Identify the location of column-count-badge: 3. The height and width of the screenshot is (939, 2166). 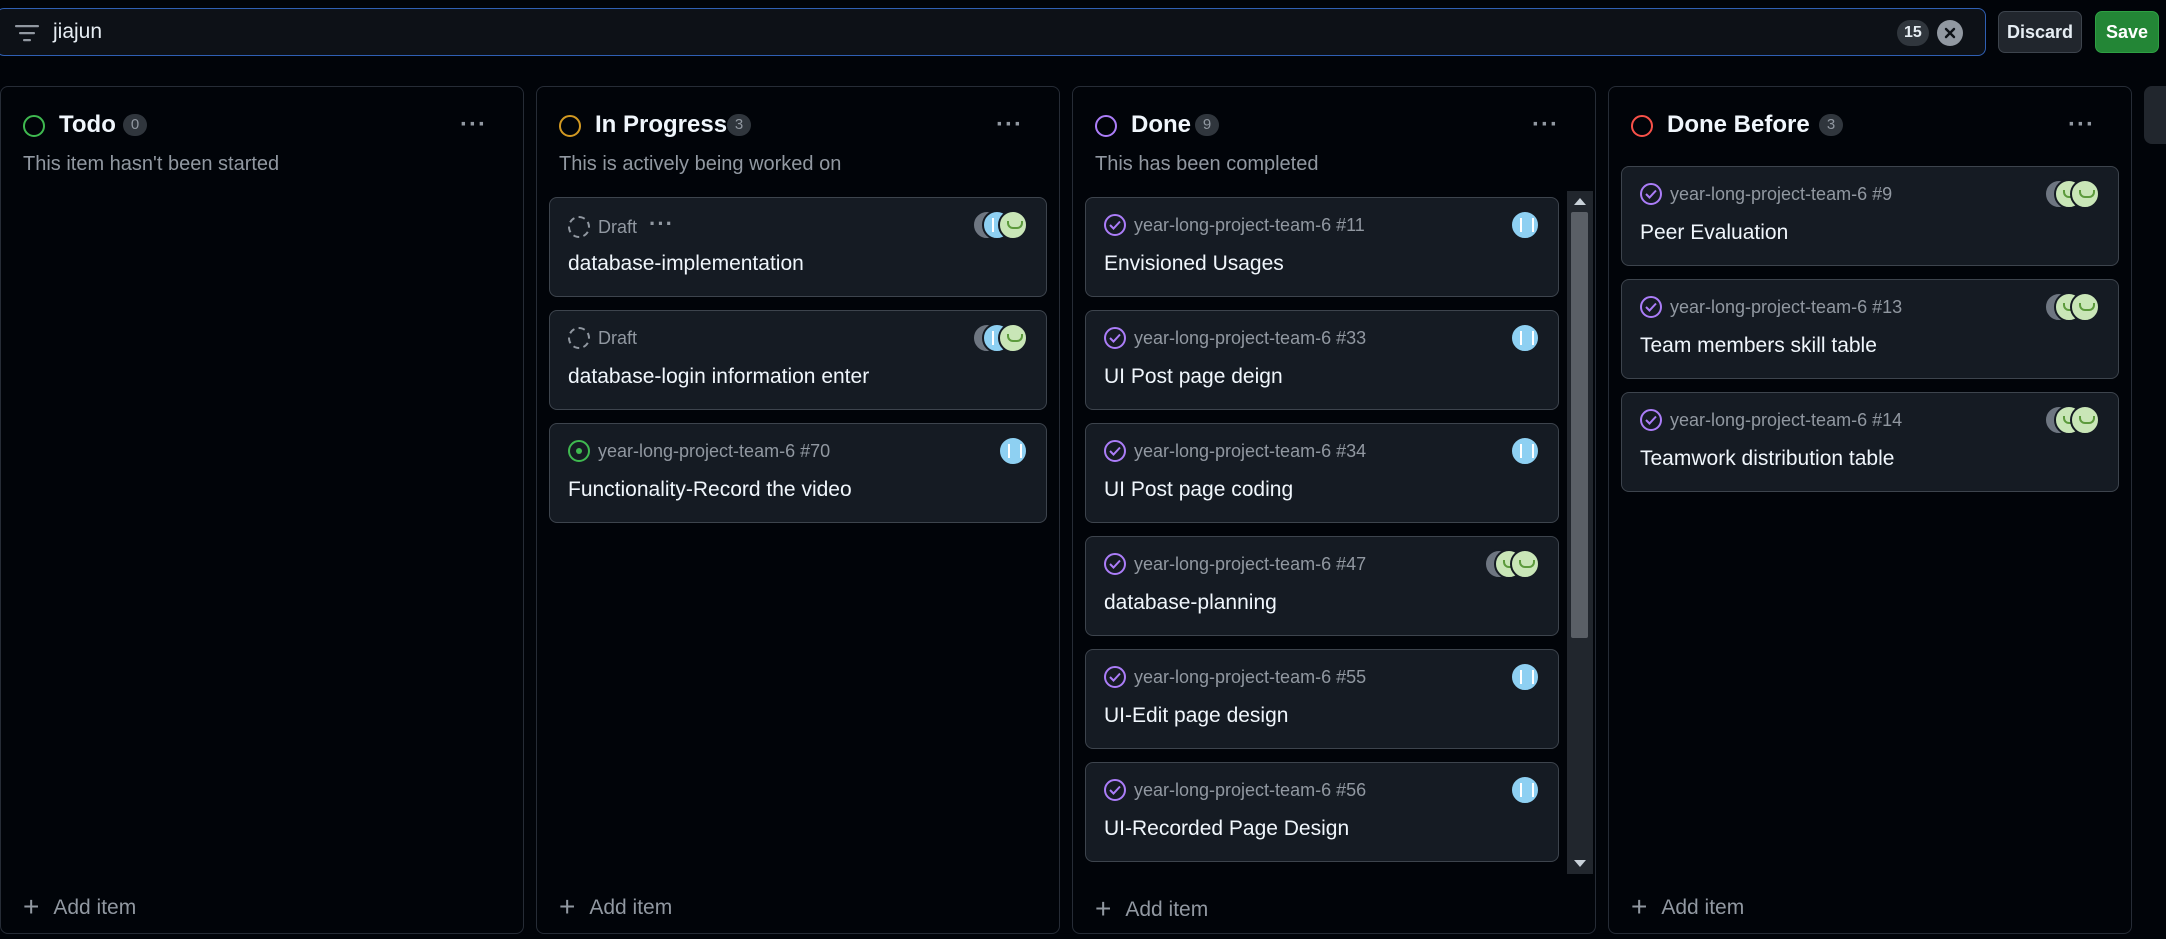
(739, 125).